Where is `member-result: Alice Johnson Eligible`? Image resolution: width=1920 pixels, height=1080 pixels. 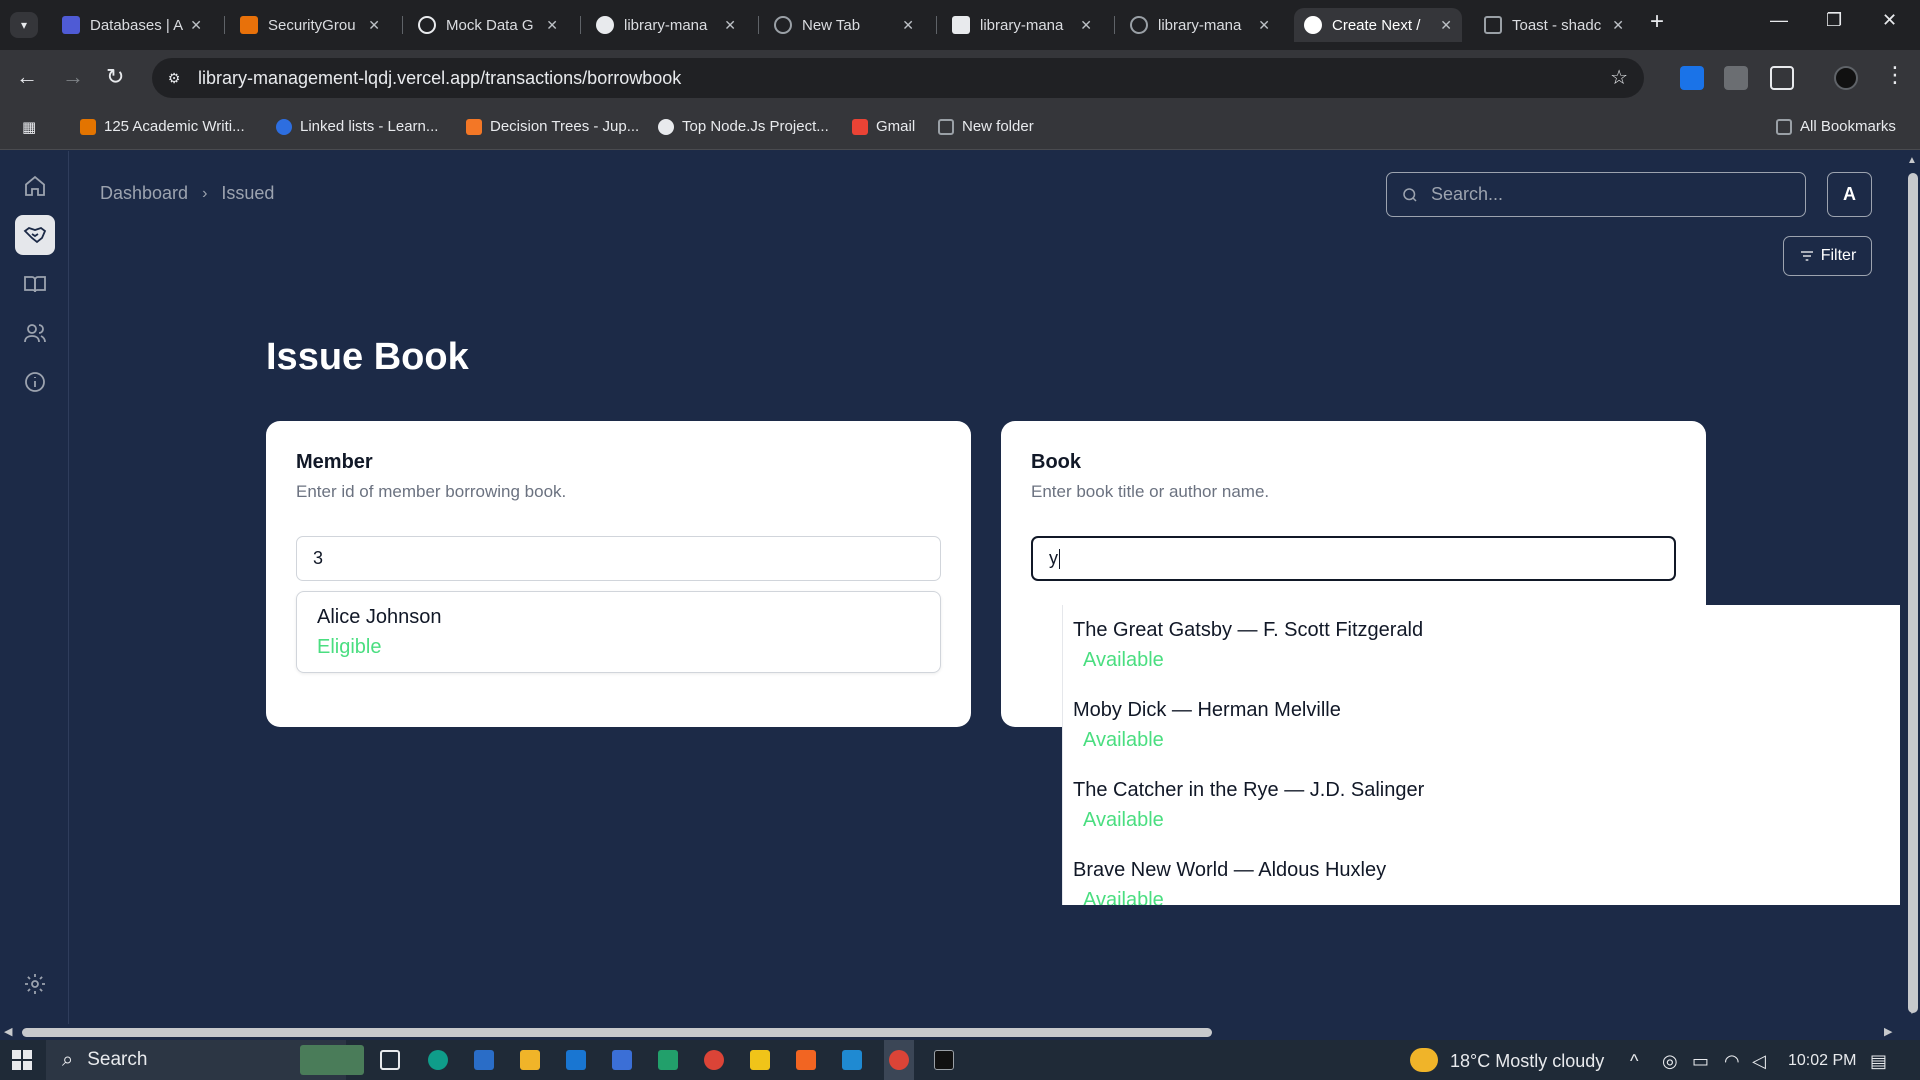 member-result: Alice Johnson Eligible is located at coordinates (618, 632).